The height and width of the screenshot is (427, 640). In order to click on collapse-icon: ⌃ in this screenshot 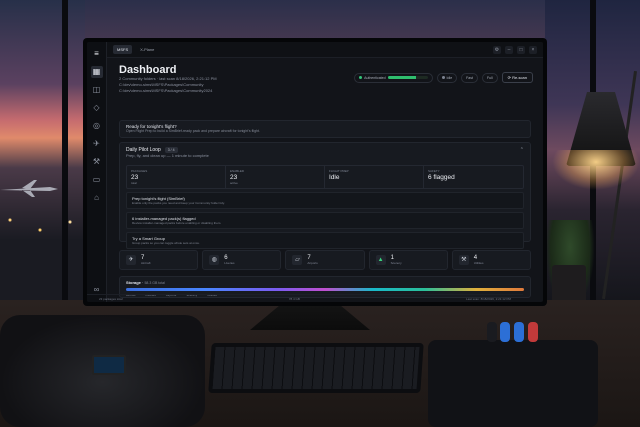, I will do `click(522, 150)`.